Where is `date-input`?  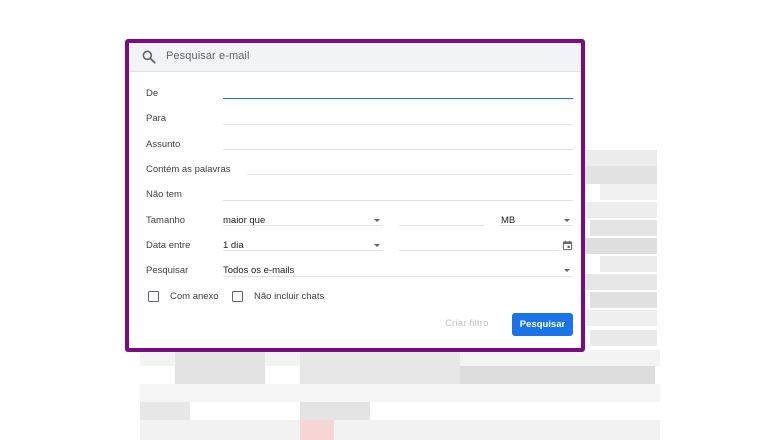
date-input is located at coordinates (479, 250).